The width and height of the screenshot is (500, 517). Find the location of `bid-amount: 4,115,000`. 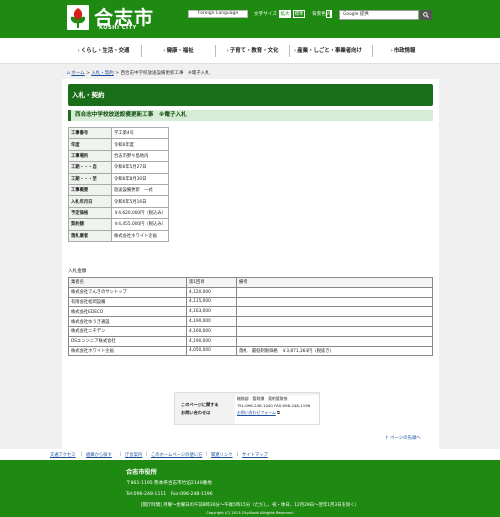

bid-amount: 4,115,000 is located at coordinates (211, 302).